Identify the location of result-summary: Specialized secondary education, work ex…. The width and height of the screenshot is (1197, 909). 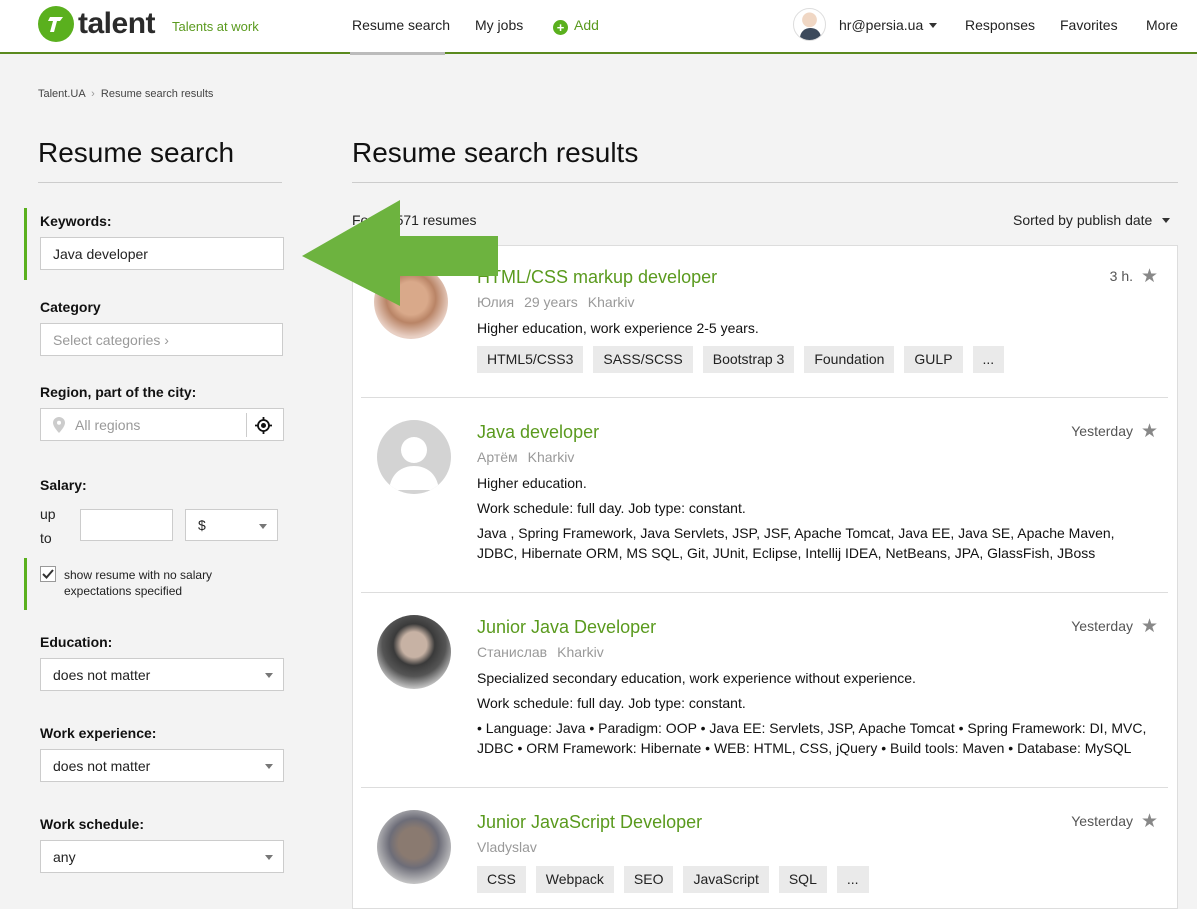
(696, 678).